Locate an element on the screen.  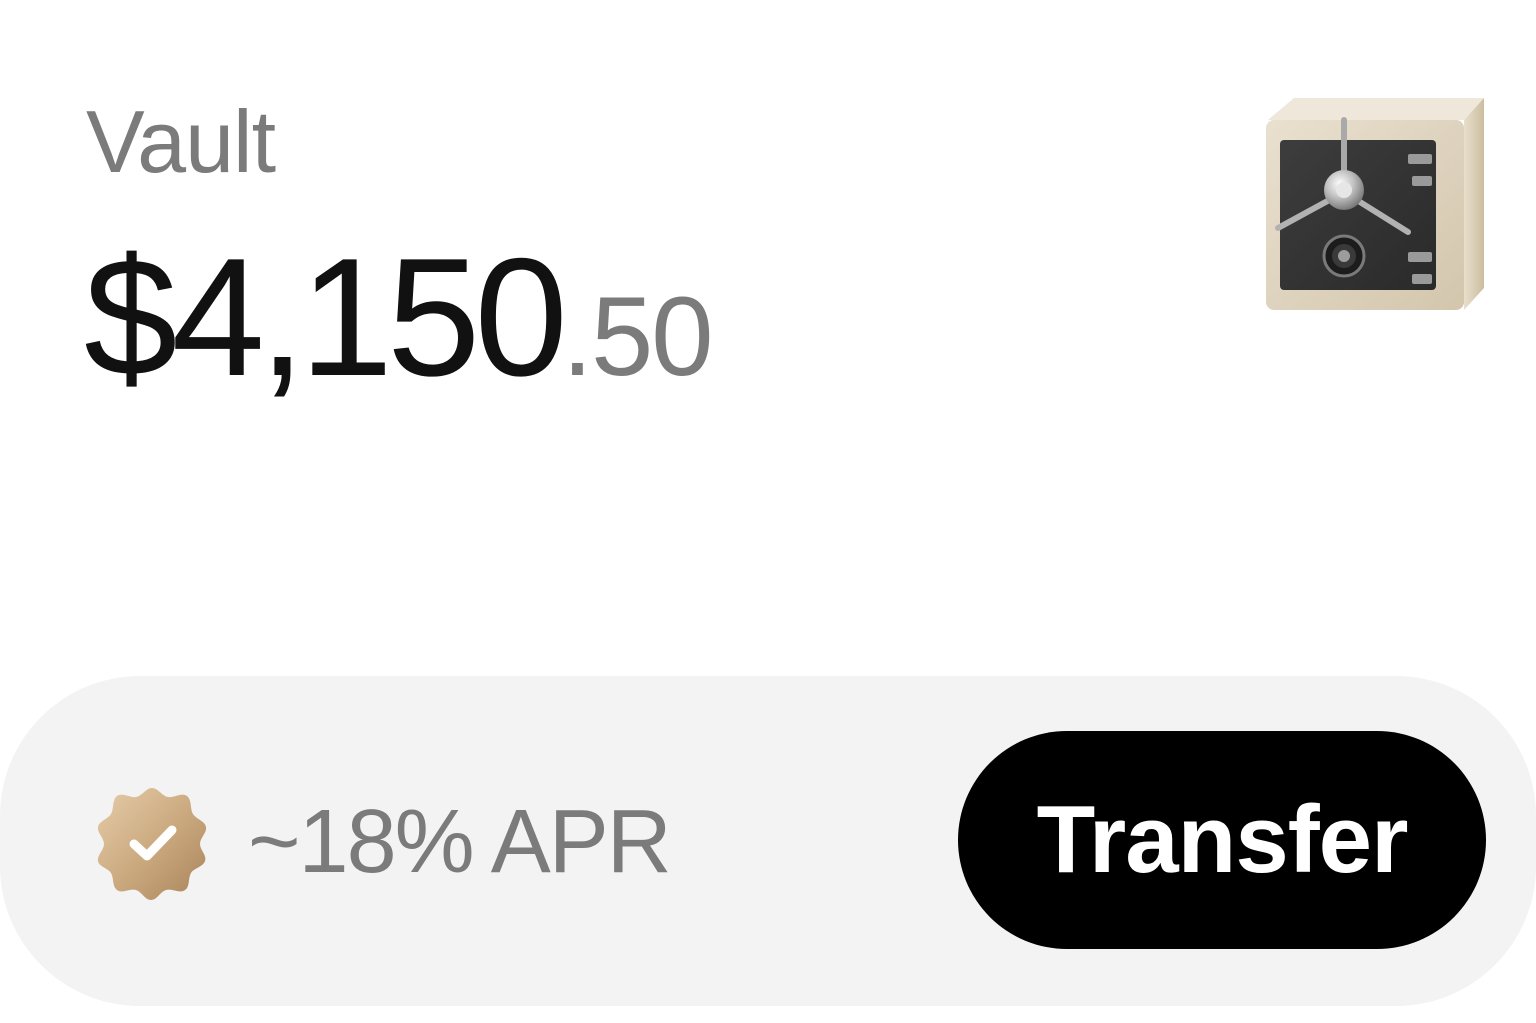
safe-icon is located at coordinates (1374, 203).